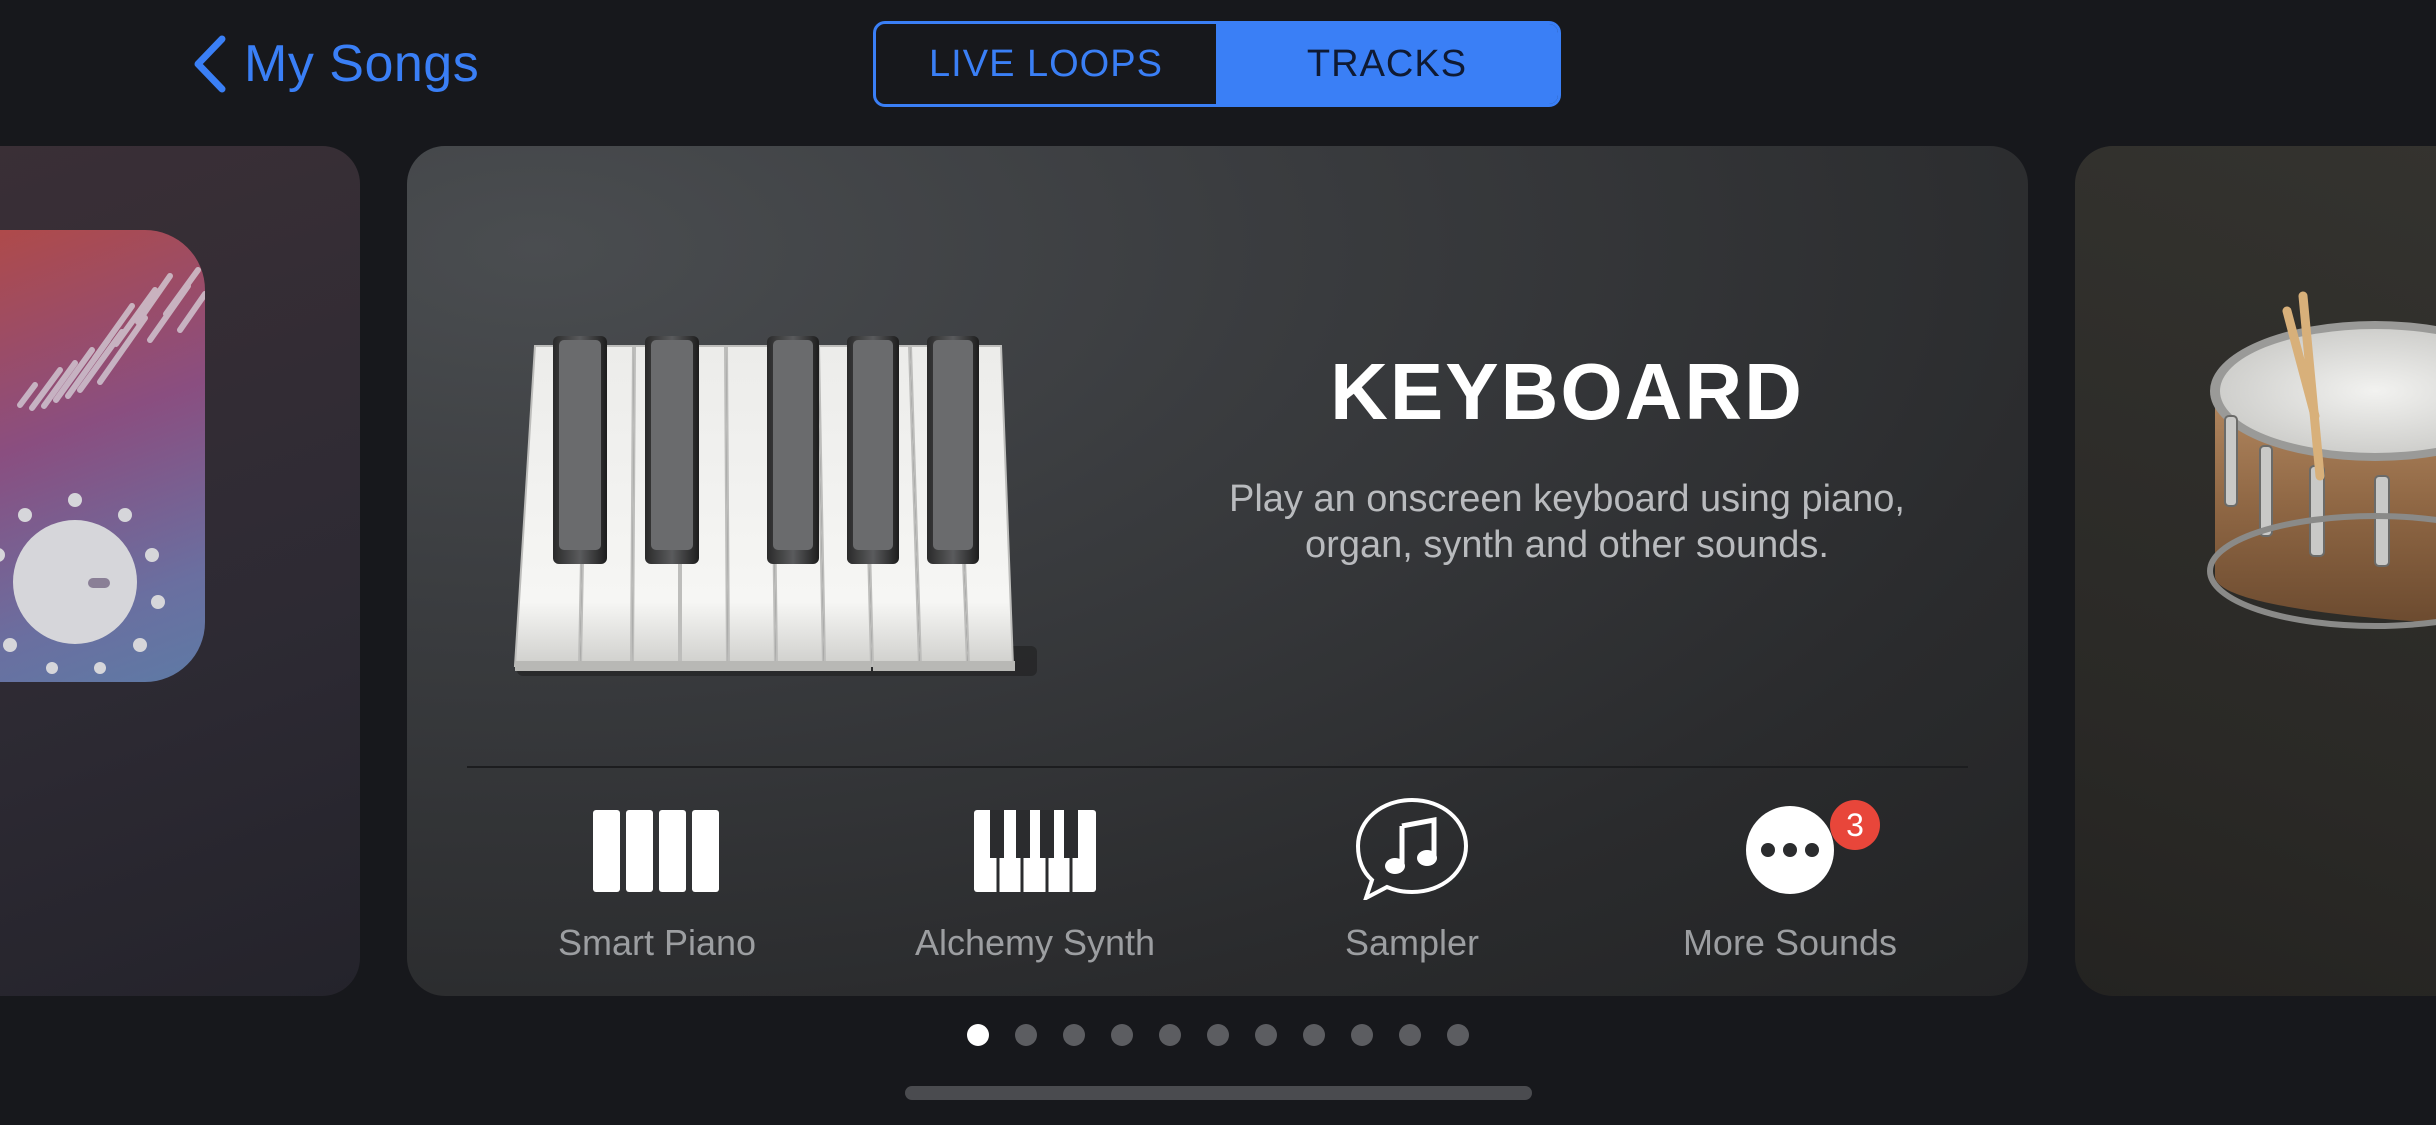  What do you see at coordinates (1566, 499) in the screenshot?
I see `description-line-1: Play an onscreen keyboard using piano,` at bounding box center [1566, 499].